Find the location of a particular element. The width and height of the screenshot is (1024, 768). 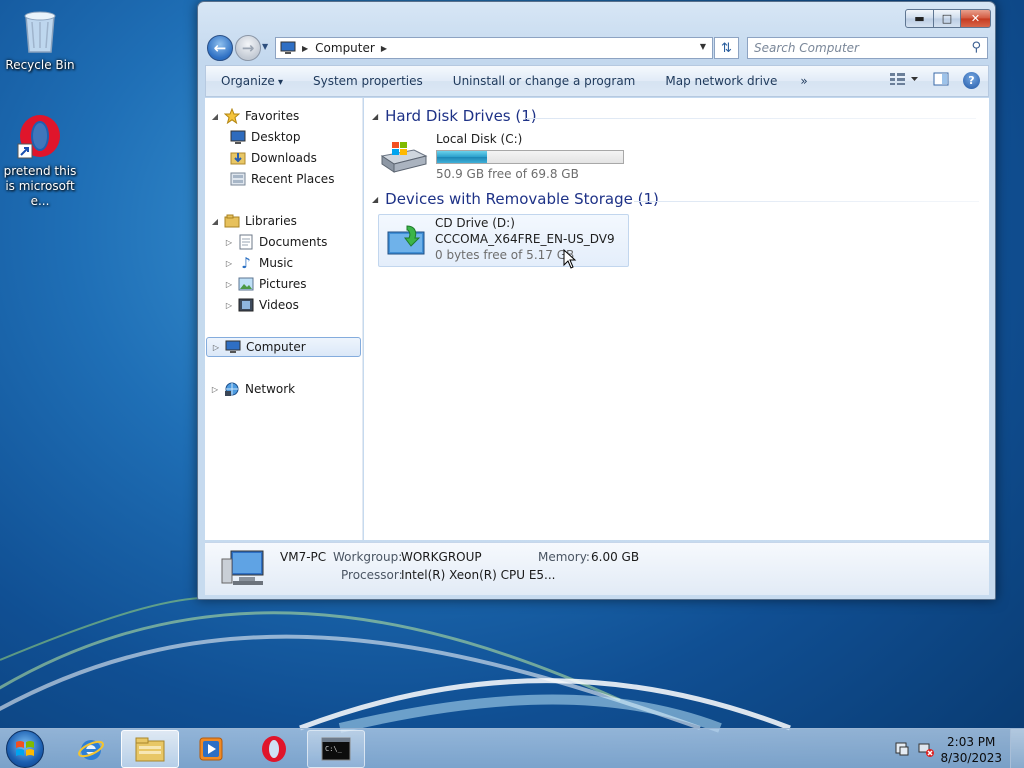

group-removable-storage: ◢ Devices with Removable Storage (1) is located at coordinates (515, 199).